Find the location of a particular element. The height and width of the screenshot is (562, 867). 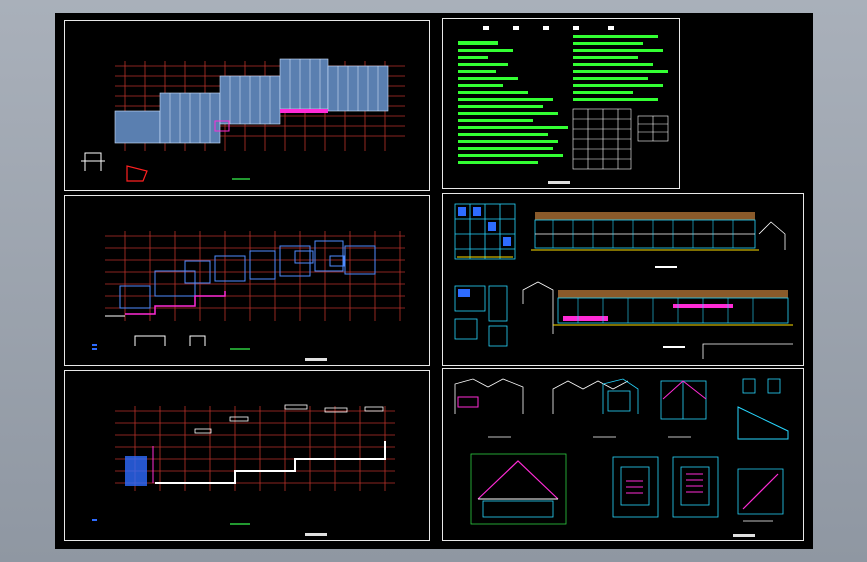

section-detail-sheet is located at coordinates (623, 454).